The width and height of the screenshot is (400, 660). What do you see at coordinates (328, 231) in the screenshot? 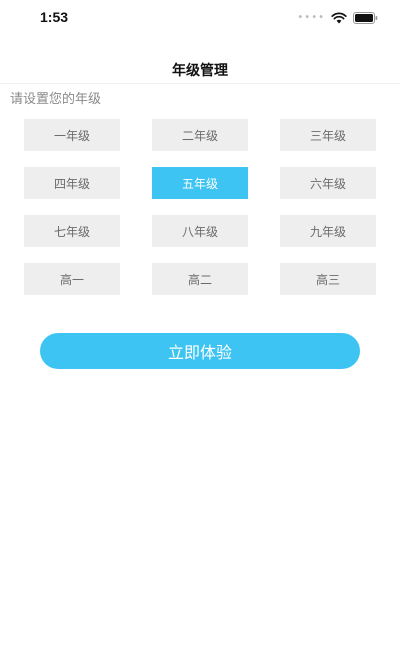
I see `grade-option-9: 九年级` at bounding box center [328, 231].